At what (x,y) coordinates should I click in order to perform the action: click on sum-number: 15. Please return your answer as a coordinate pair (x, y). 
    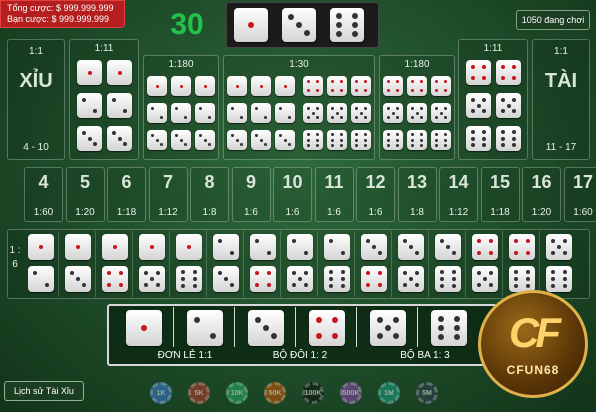
    Looking at the image, I should click on (500, 182).